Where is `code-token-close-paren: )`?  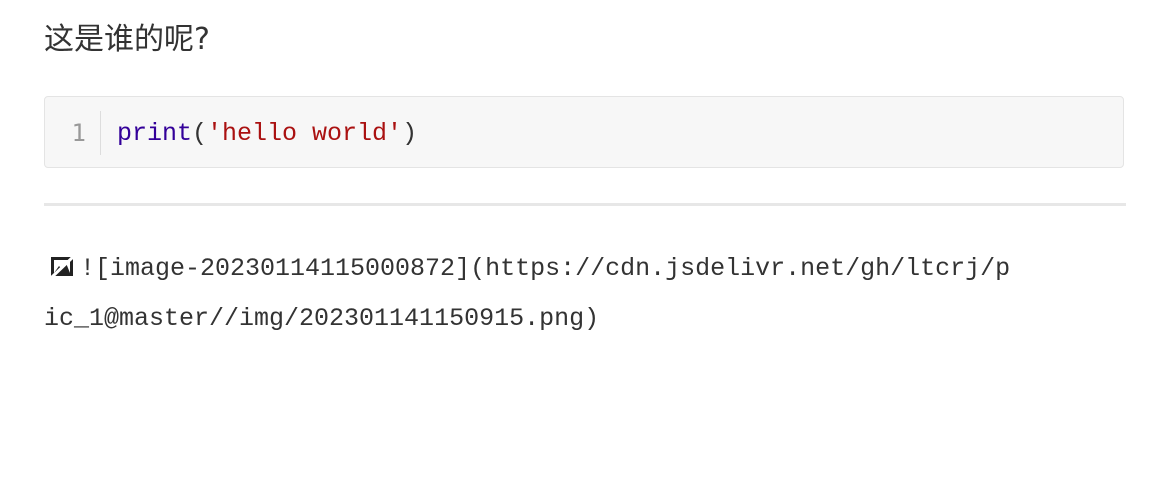 code-token-close-paren: ) is located at coordinates (410, 133).